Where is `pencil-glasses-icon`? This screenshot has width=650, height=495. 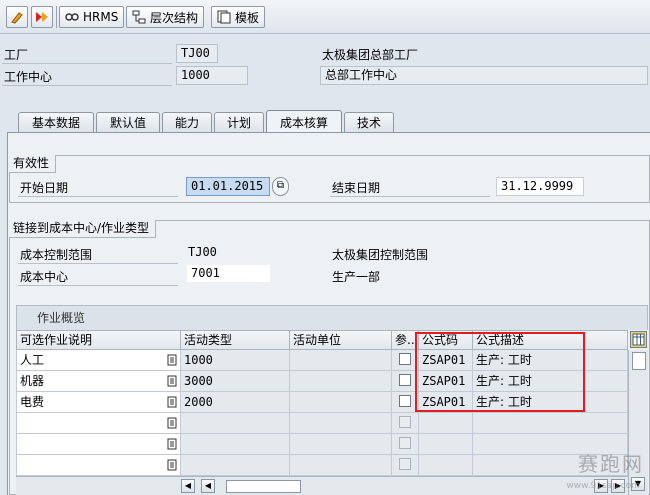 pencil-glasses-icon is located at coordinates (17, 18).